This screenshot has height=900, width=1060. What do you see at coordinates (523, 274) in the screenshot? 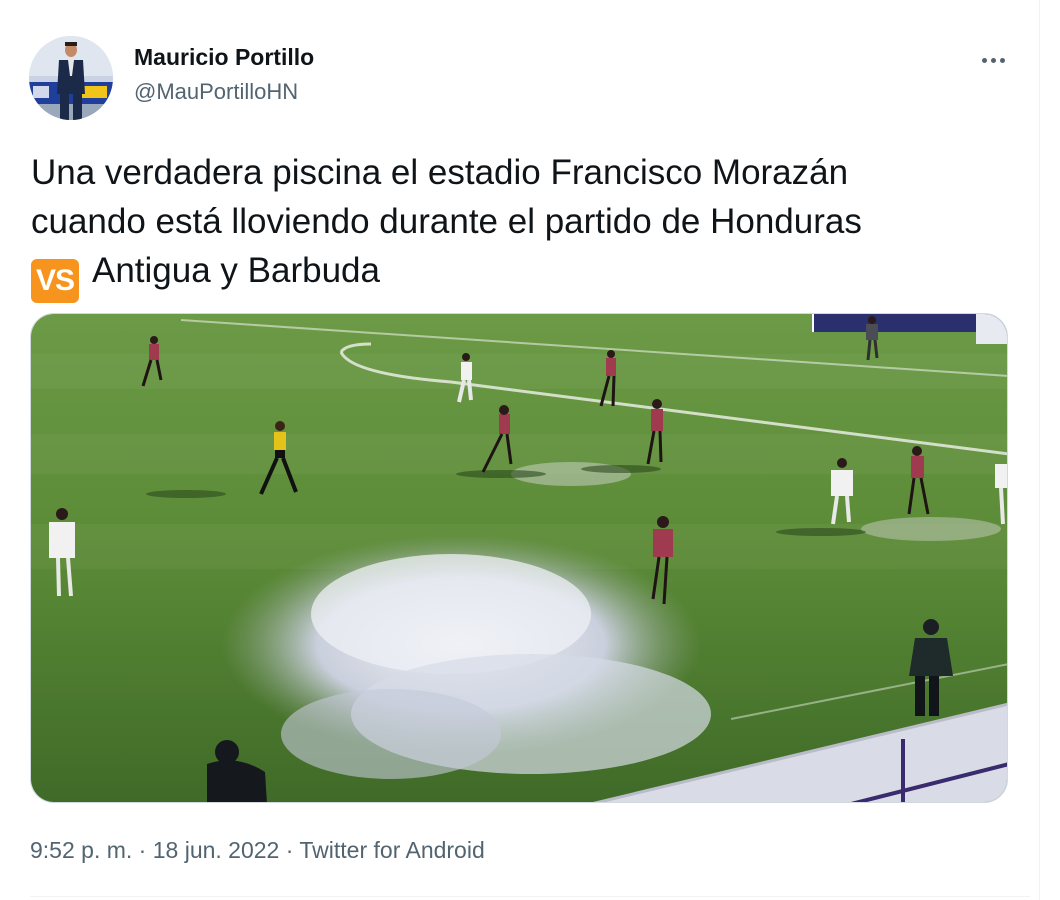
I see `tweet-text-line: VS Antigua y Barbuda` at bounding box center [523, 274].